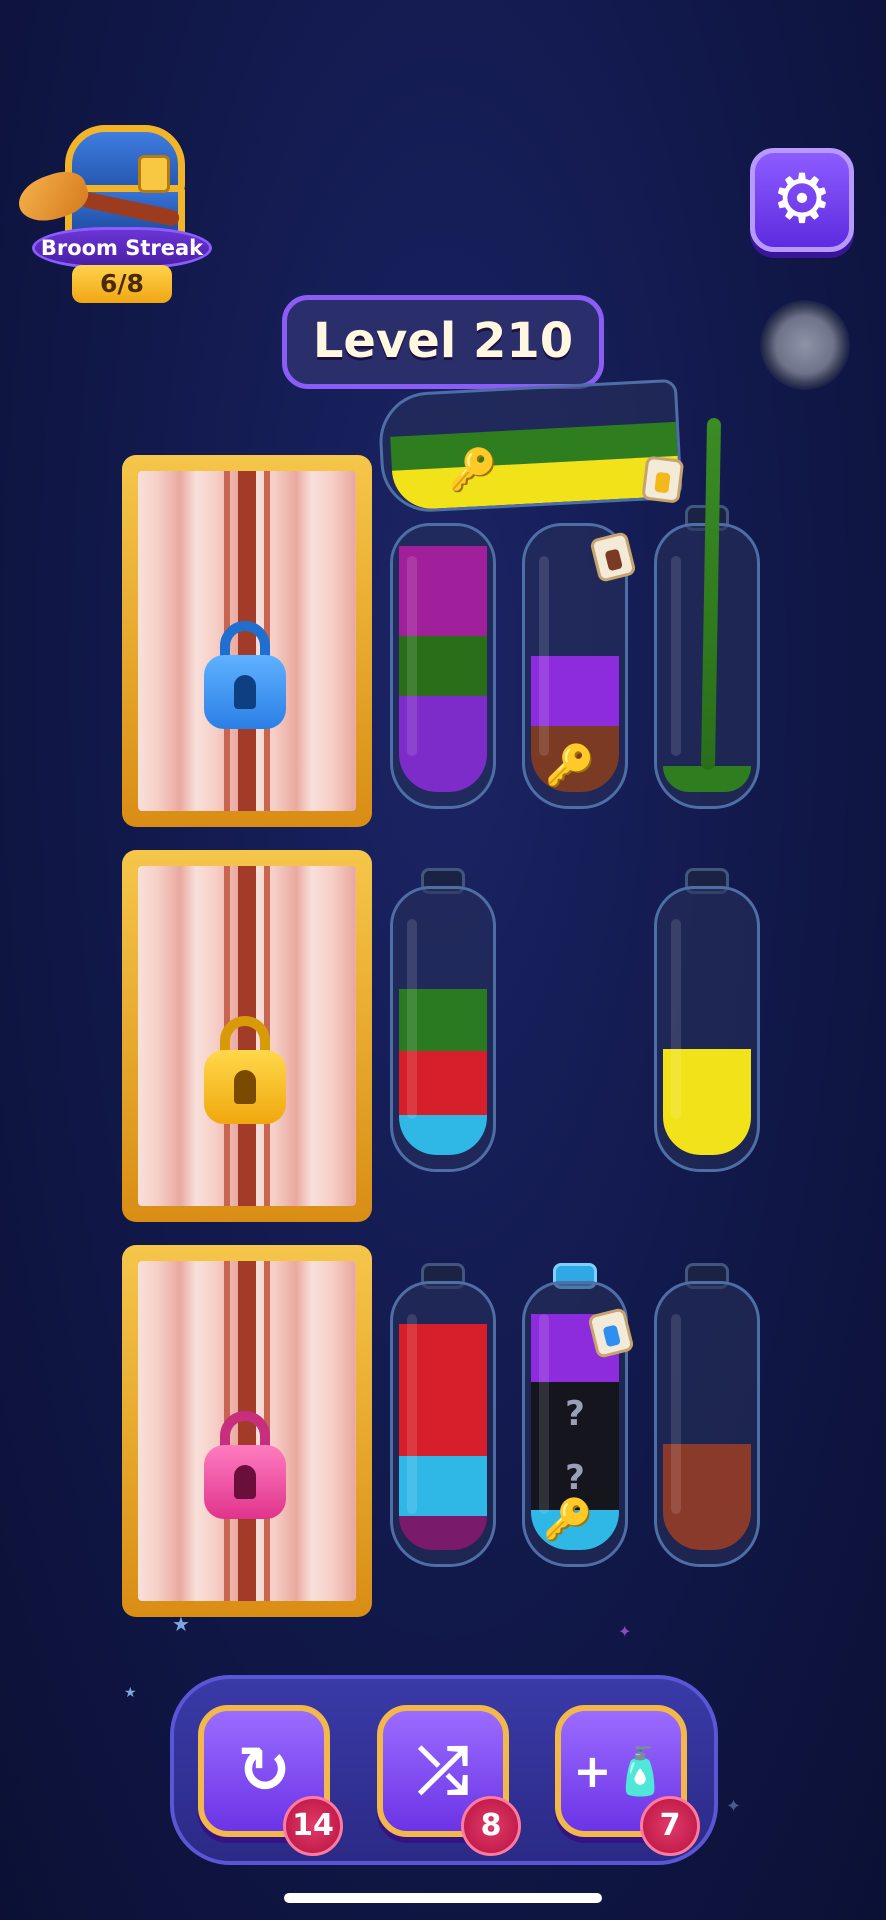  Describe the element at coordinates (570, 766) in the screenshot. I see `yellow-key-icon: 🔑` at that location.